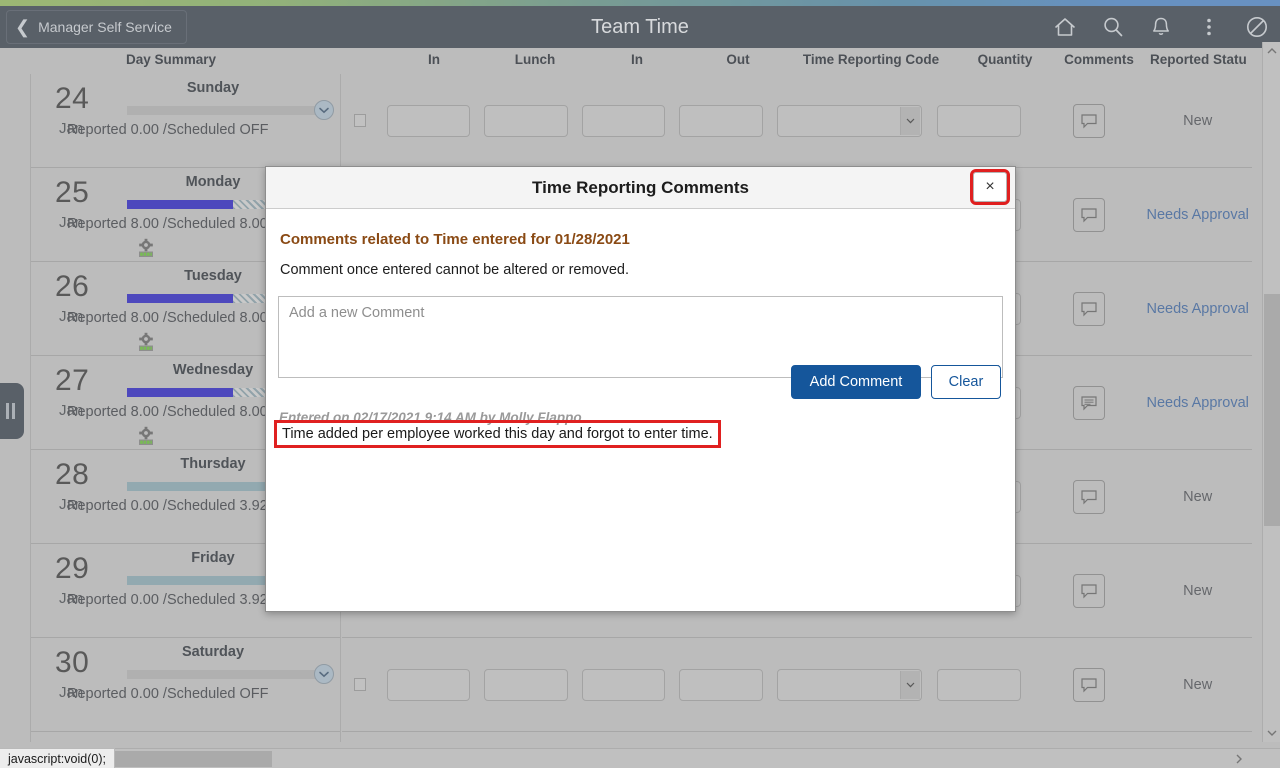 The image size is (1280, 768). Describe the element at coordinates (213, 88) in the screenshot. I see `day-name: Sunday` at that location.